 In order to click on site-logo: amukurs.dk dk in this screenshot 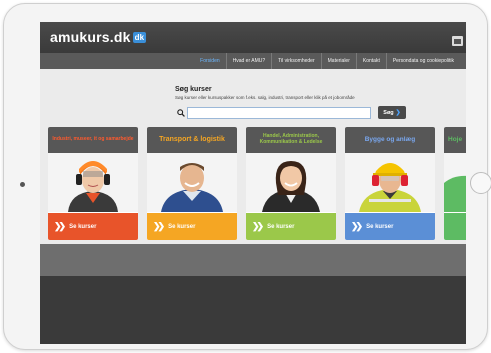, I will do `click(98, 37)`.